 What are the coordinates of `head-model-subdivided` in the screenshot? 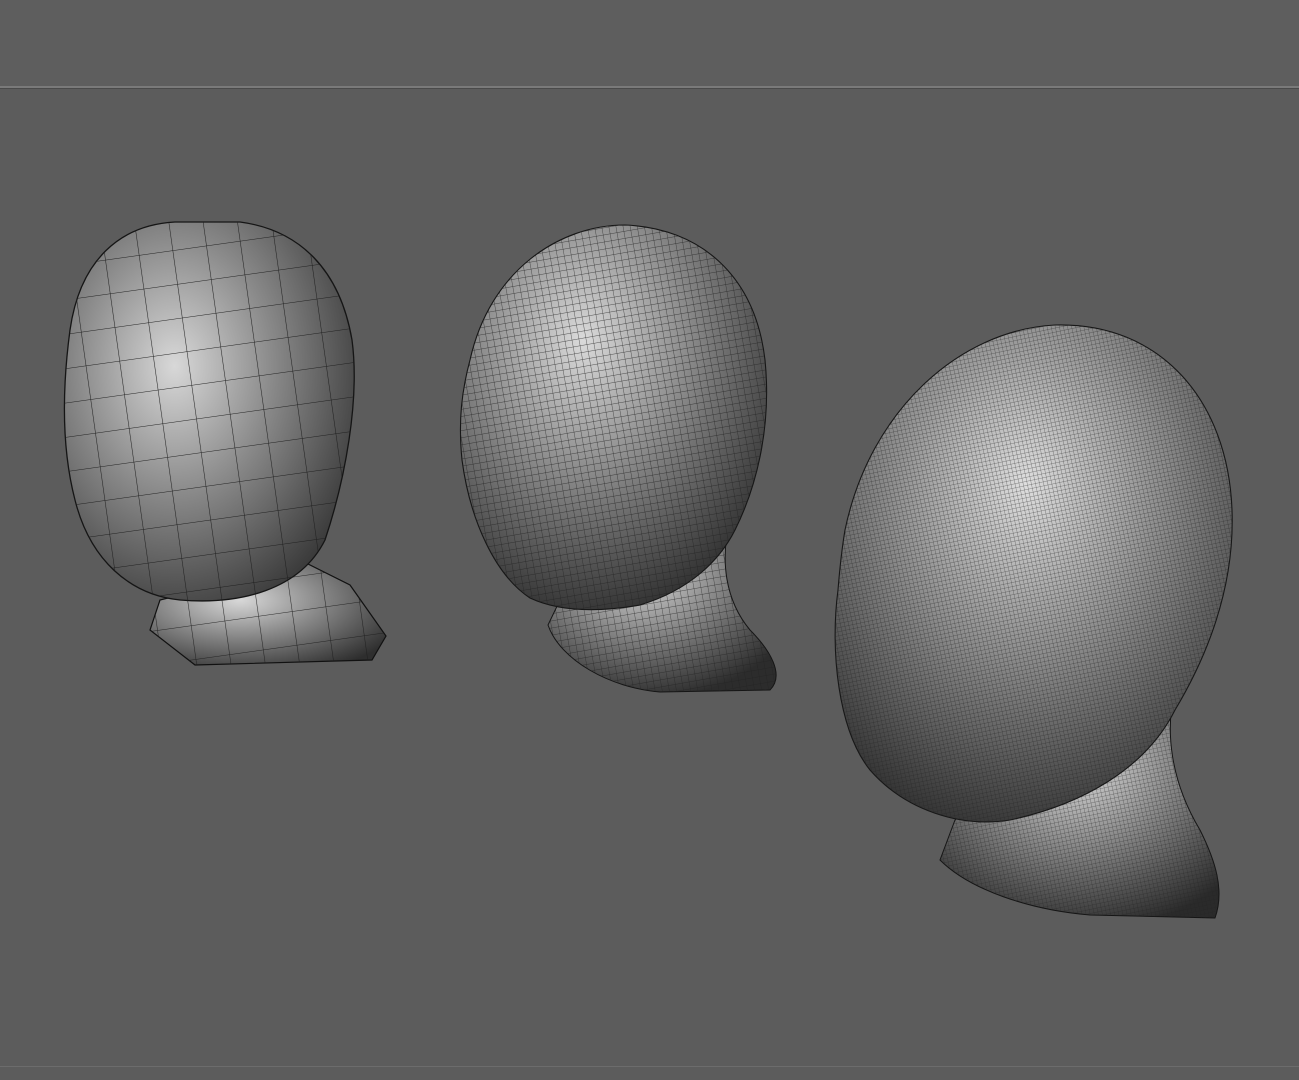 It's located at (618, 458).